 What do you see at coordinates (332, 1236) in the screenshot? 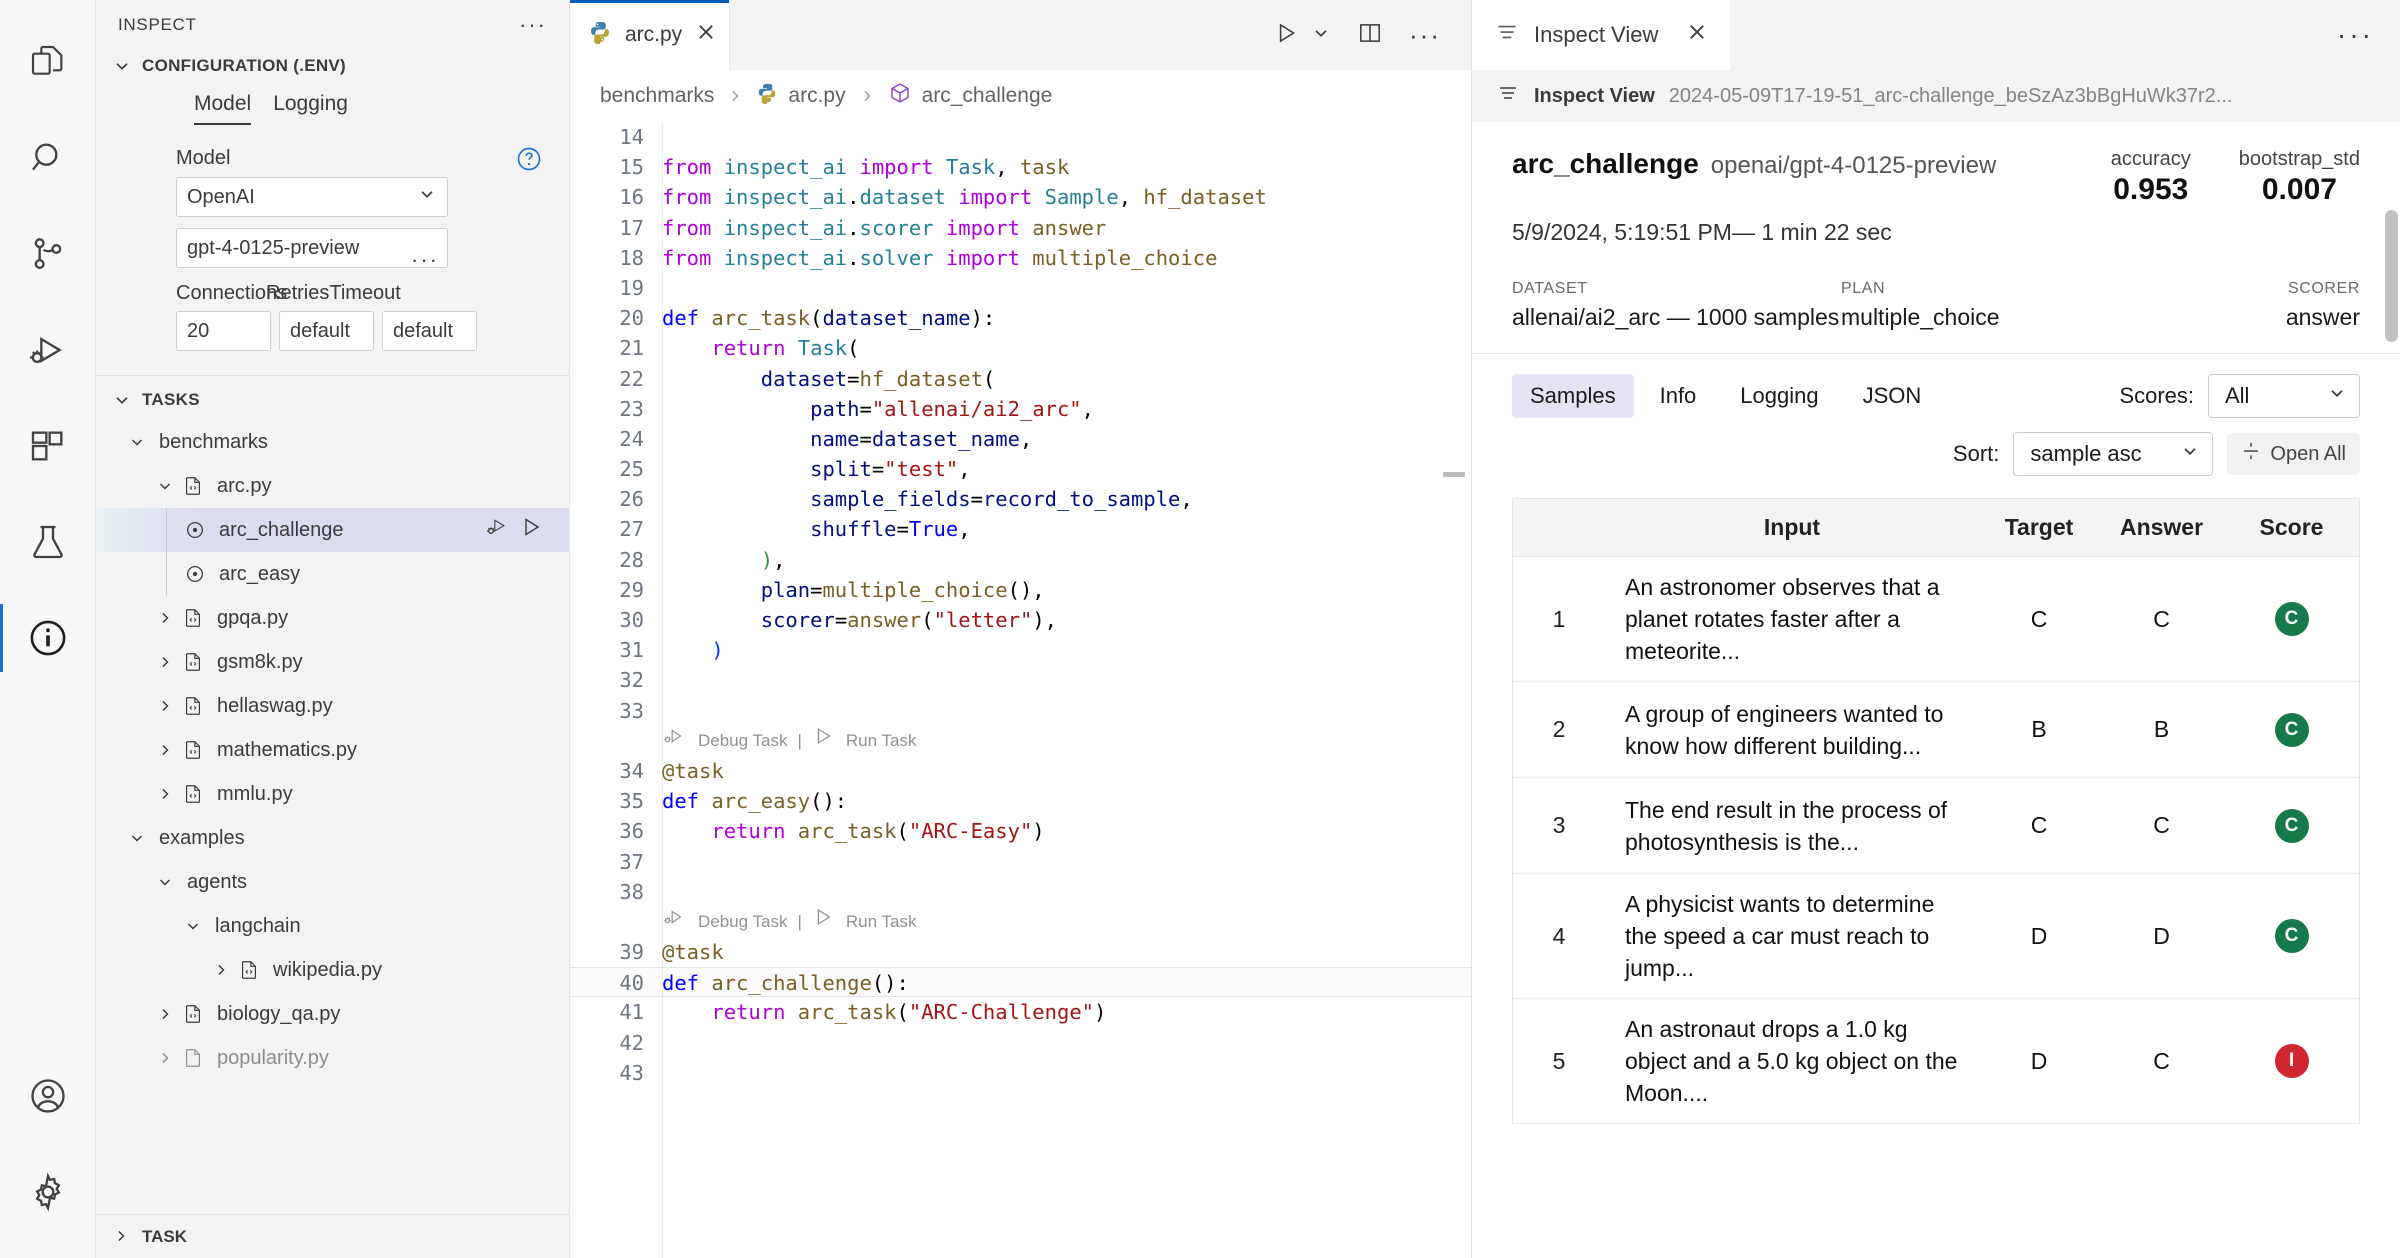
I see `sidebar-bottom-section: TASK` at bounding box center [332, 1236].